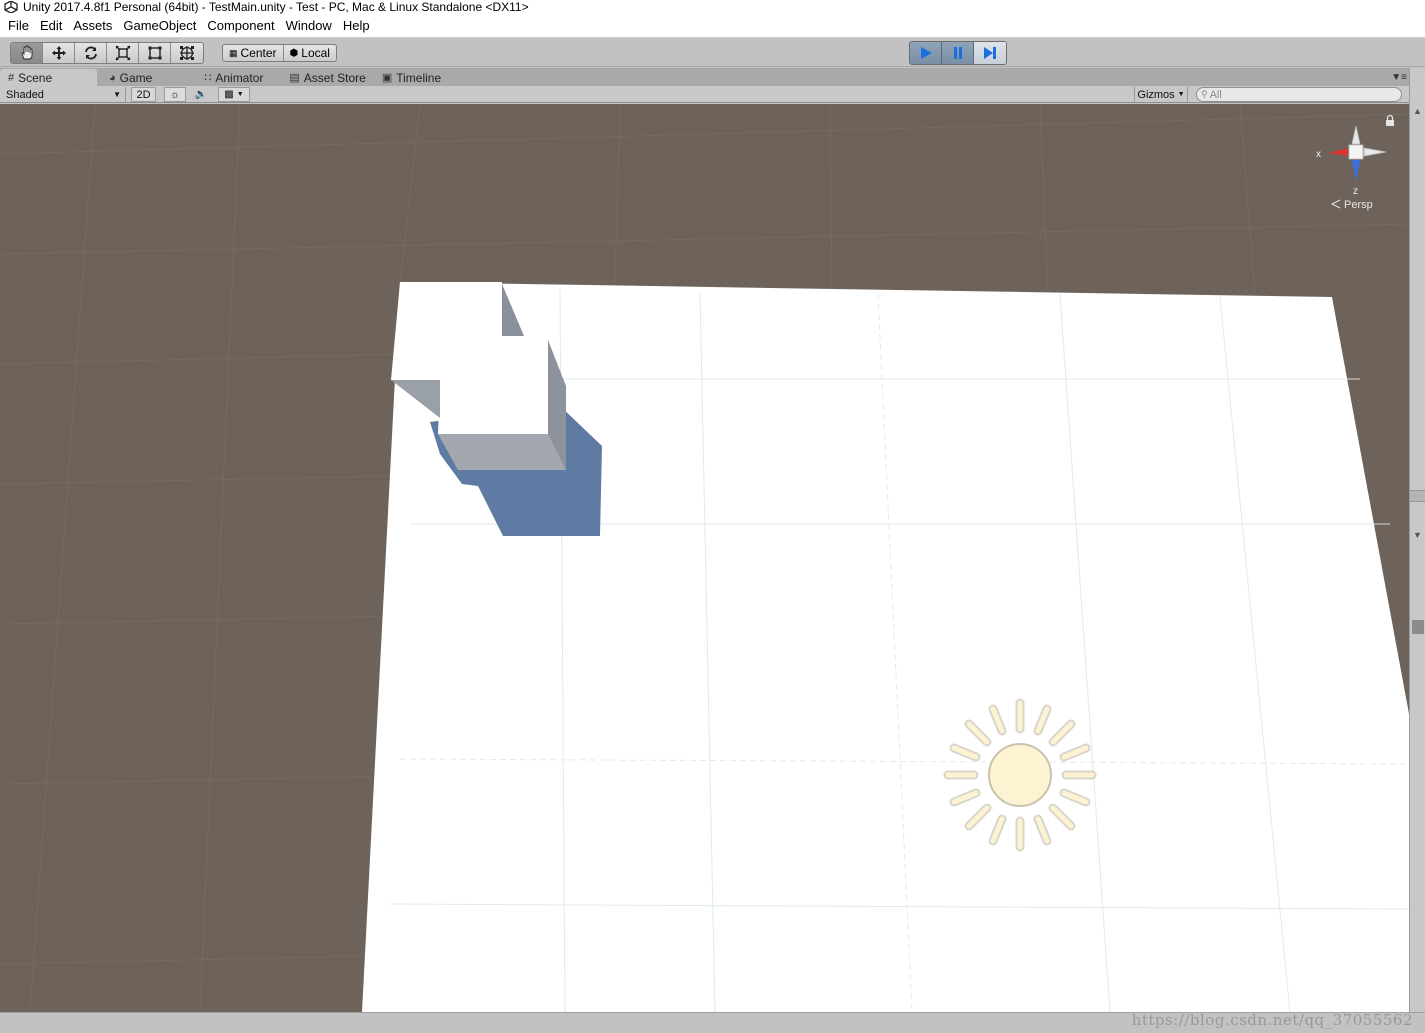  What do you see at coordinates (66, 94) in the screenshot?
I see `draw-mode-dropdown: Shaded ▼` at bounding box center [66, 94].